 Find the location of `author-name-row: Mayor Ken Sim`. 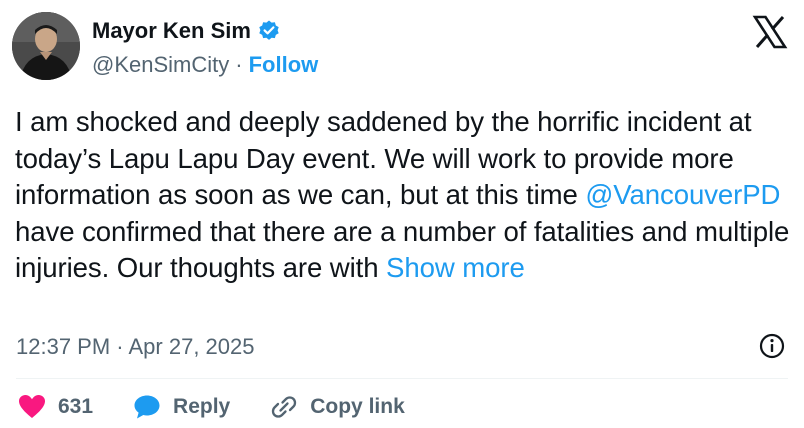

author-name-row: Mayor Ken Sim is located at coordinates (186, 31).